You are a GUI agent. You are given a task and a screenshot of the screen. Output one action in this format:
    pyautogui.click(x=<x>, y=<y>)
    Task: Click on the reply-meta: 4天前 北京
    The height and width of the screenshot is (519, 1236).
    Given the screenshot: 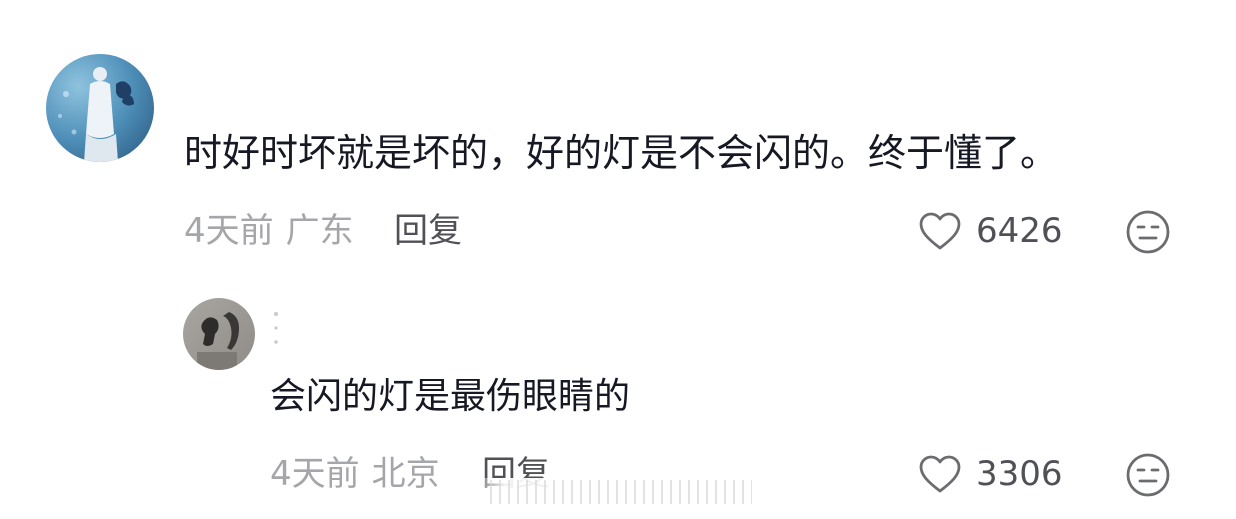 What is the action you would take?
    pyautogui.click(x=355, y=474)
    